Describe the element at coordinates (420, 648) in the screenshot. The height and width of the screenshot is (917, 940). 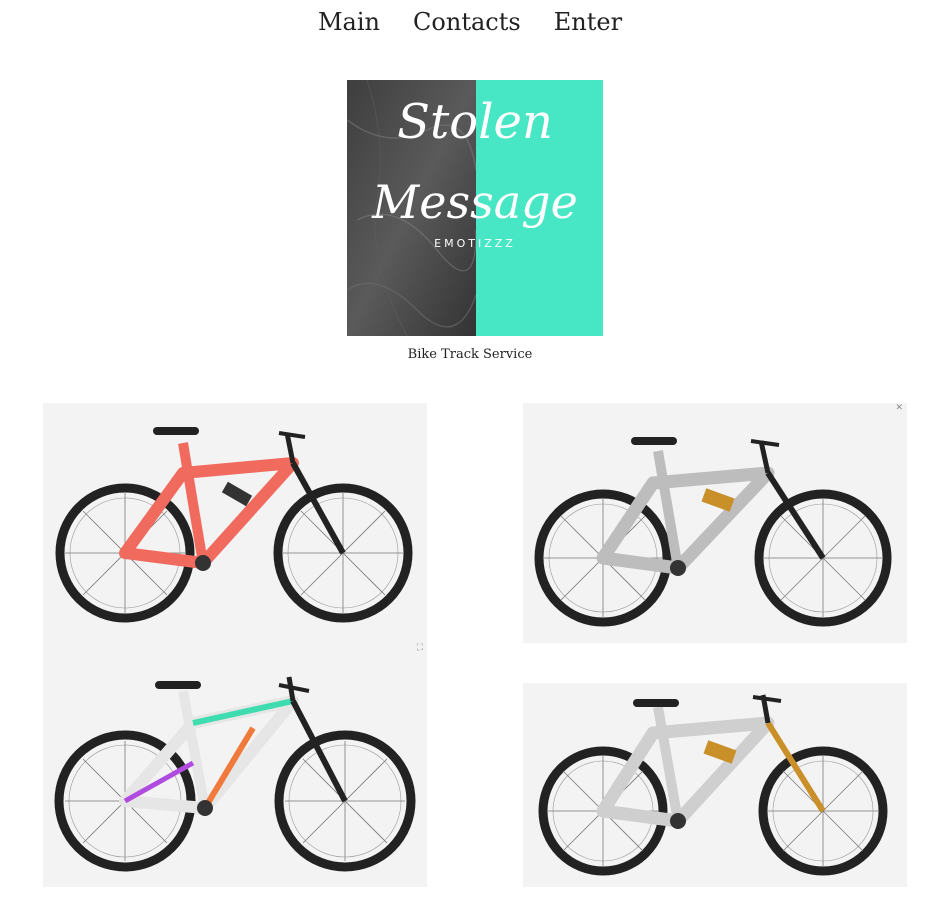
I see `expand-icon: ⛶` at that location.